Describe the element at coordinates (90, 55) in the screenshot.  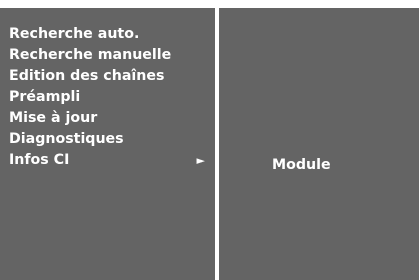
I see `menu-item-label: Recherche manuelle` at that location.